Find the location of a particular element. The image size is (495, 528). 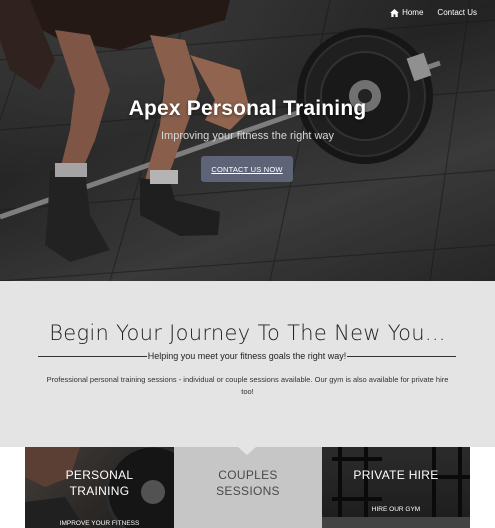

tile-title-line: PERSONAL is located at coordinates (99, 475).